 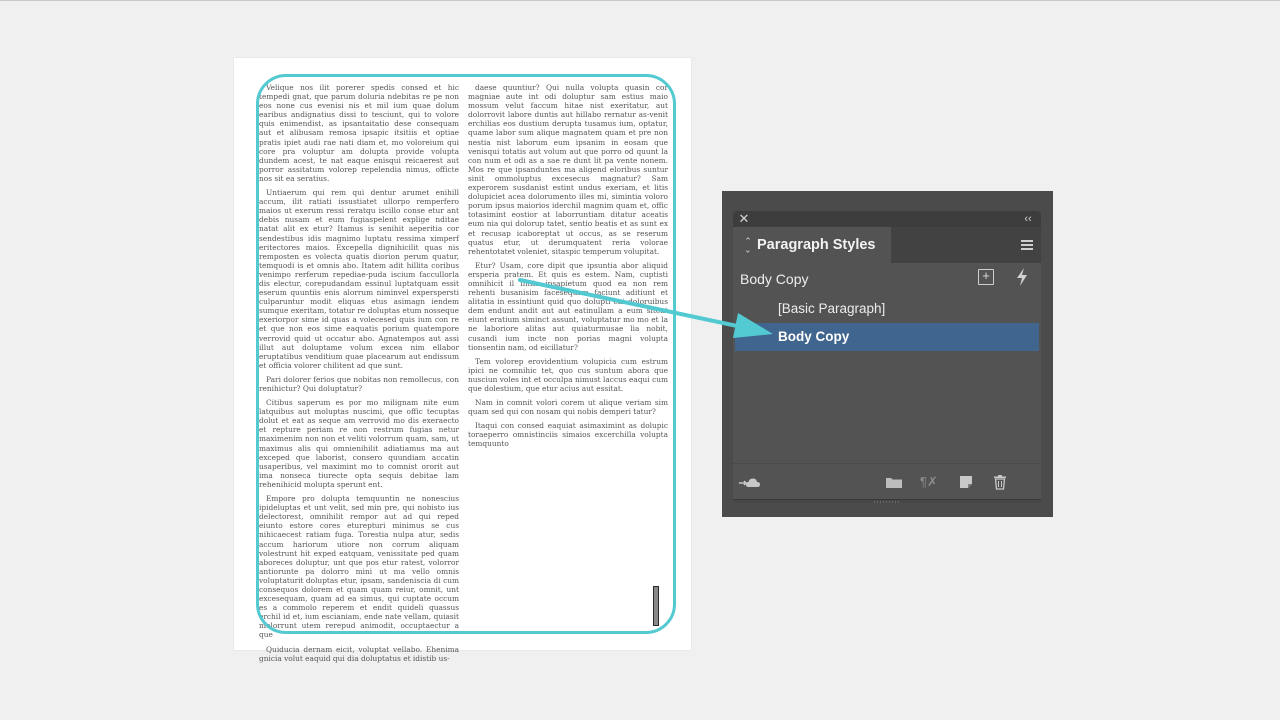 What do you see at coordinates (656, 606) in the screenshot?
I see `text-frame-handle` at bounding box center [656, 606].